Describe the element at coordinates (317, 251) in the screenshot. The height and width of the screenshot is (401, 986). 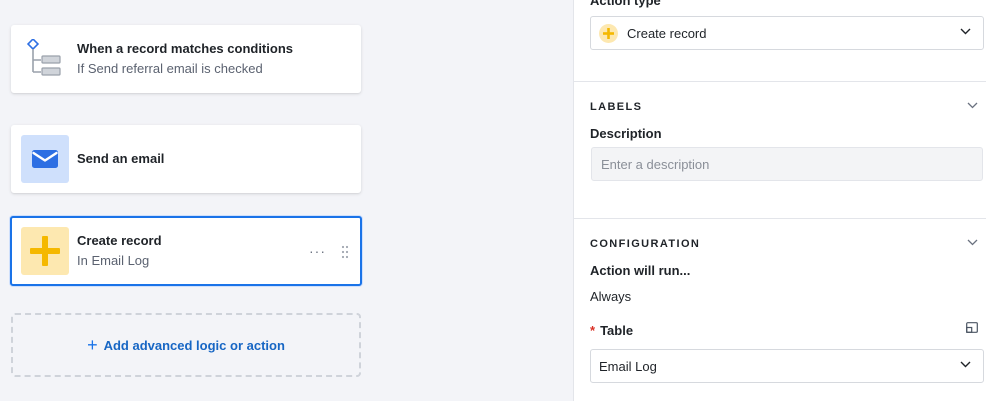
I see `more-options-icon: ···` at that location.